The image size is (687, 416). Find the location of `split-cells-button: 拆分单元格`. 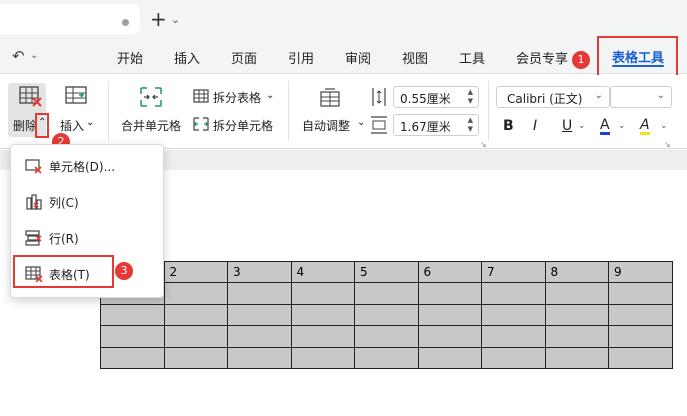

split-cells-button: 拆分单元格 is located at coordinates (243, 125).